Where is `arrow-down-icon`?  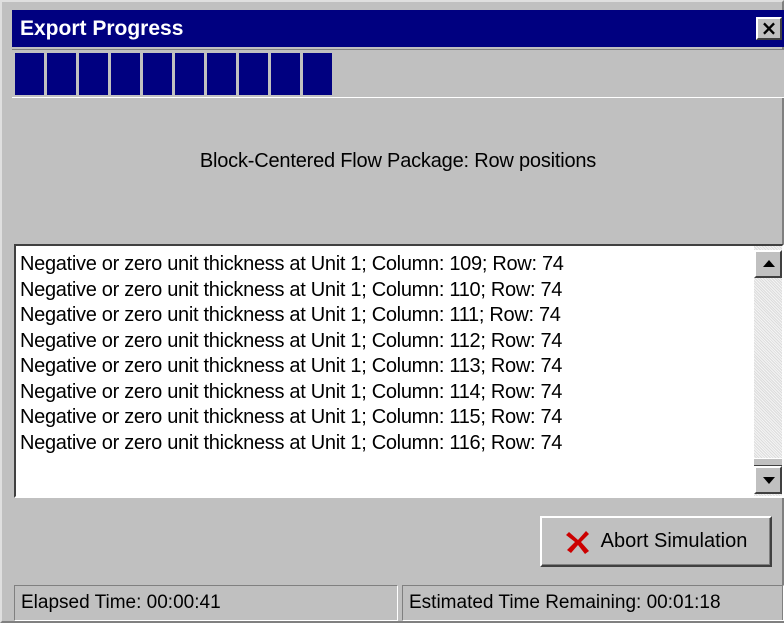
arrow-down-icon is located at coordinates (769, 480).